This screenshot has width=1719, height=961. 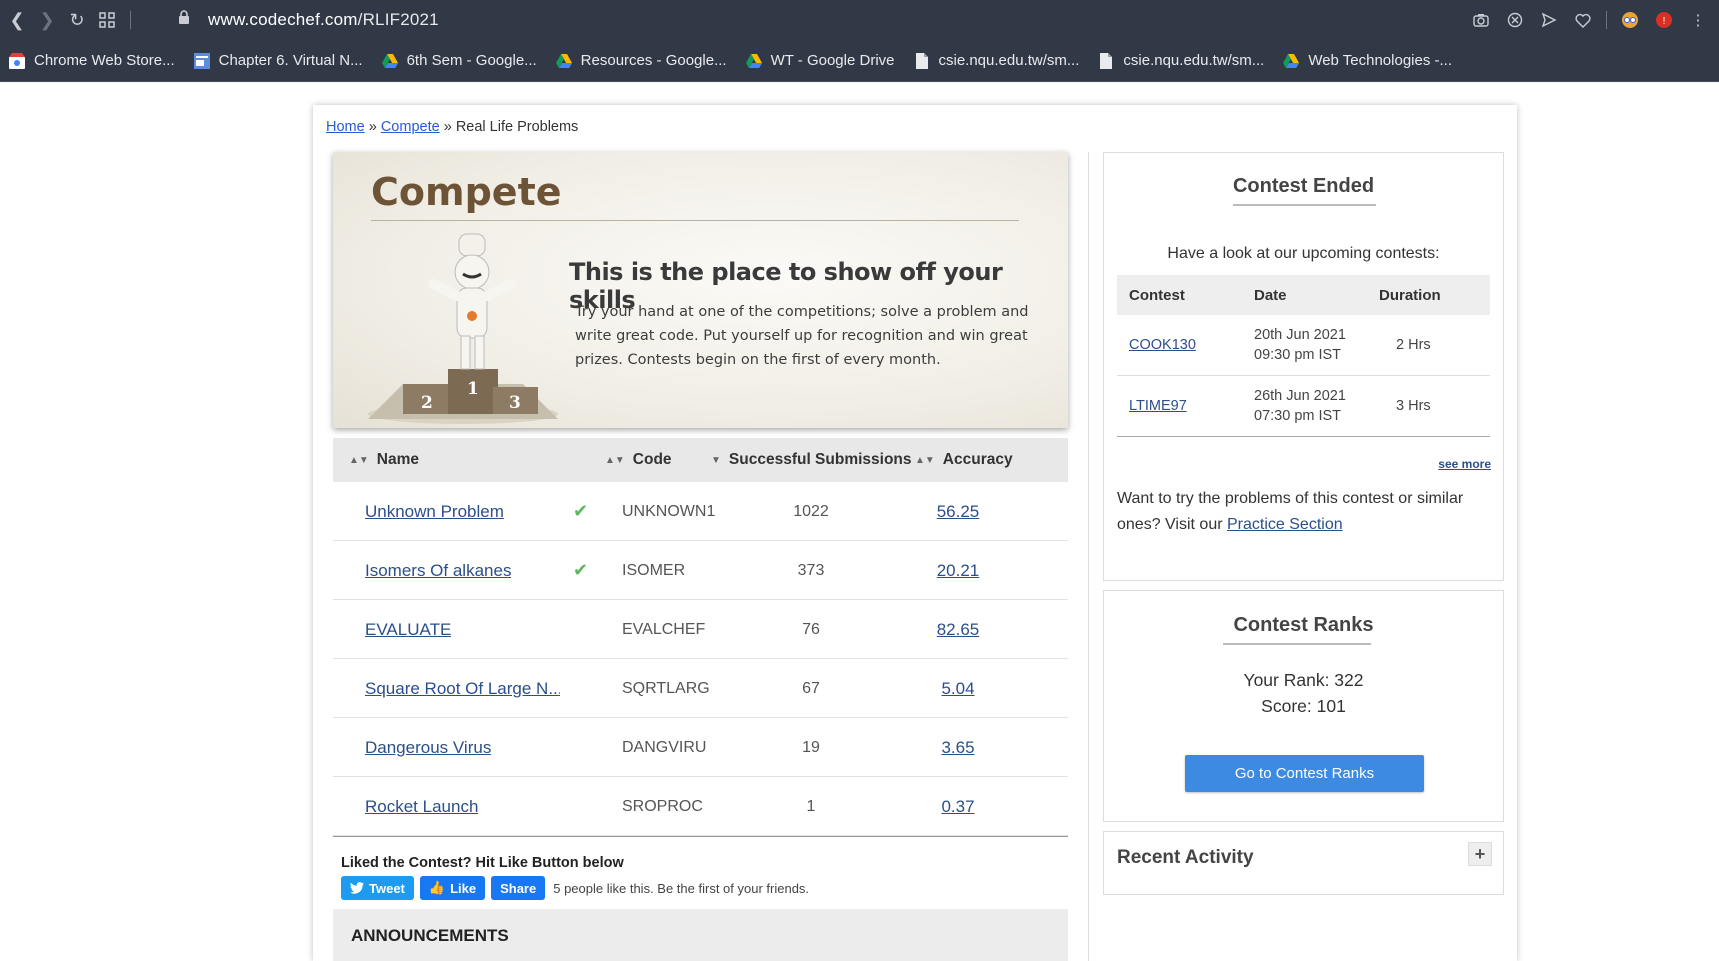 I want to click on url-text: www.codechef.com/RLIF2021, so click(x=323, y=20).